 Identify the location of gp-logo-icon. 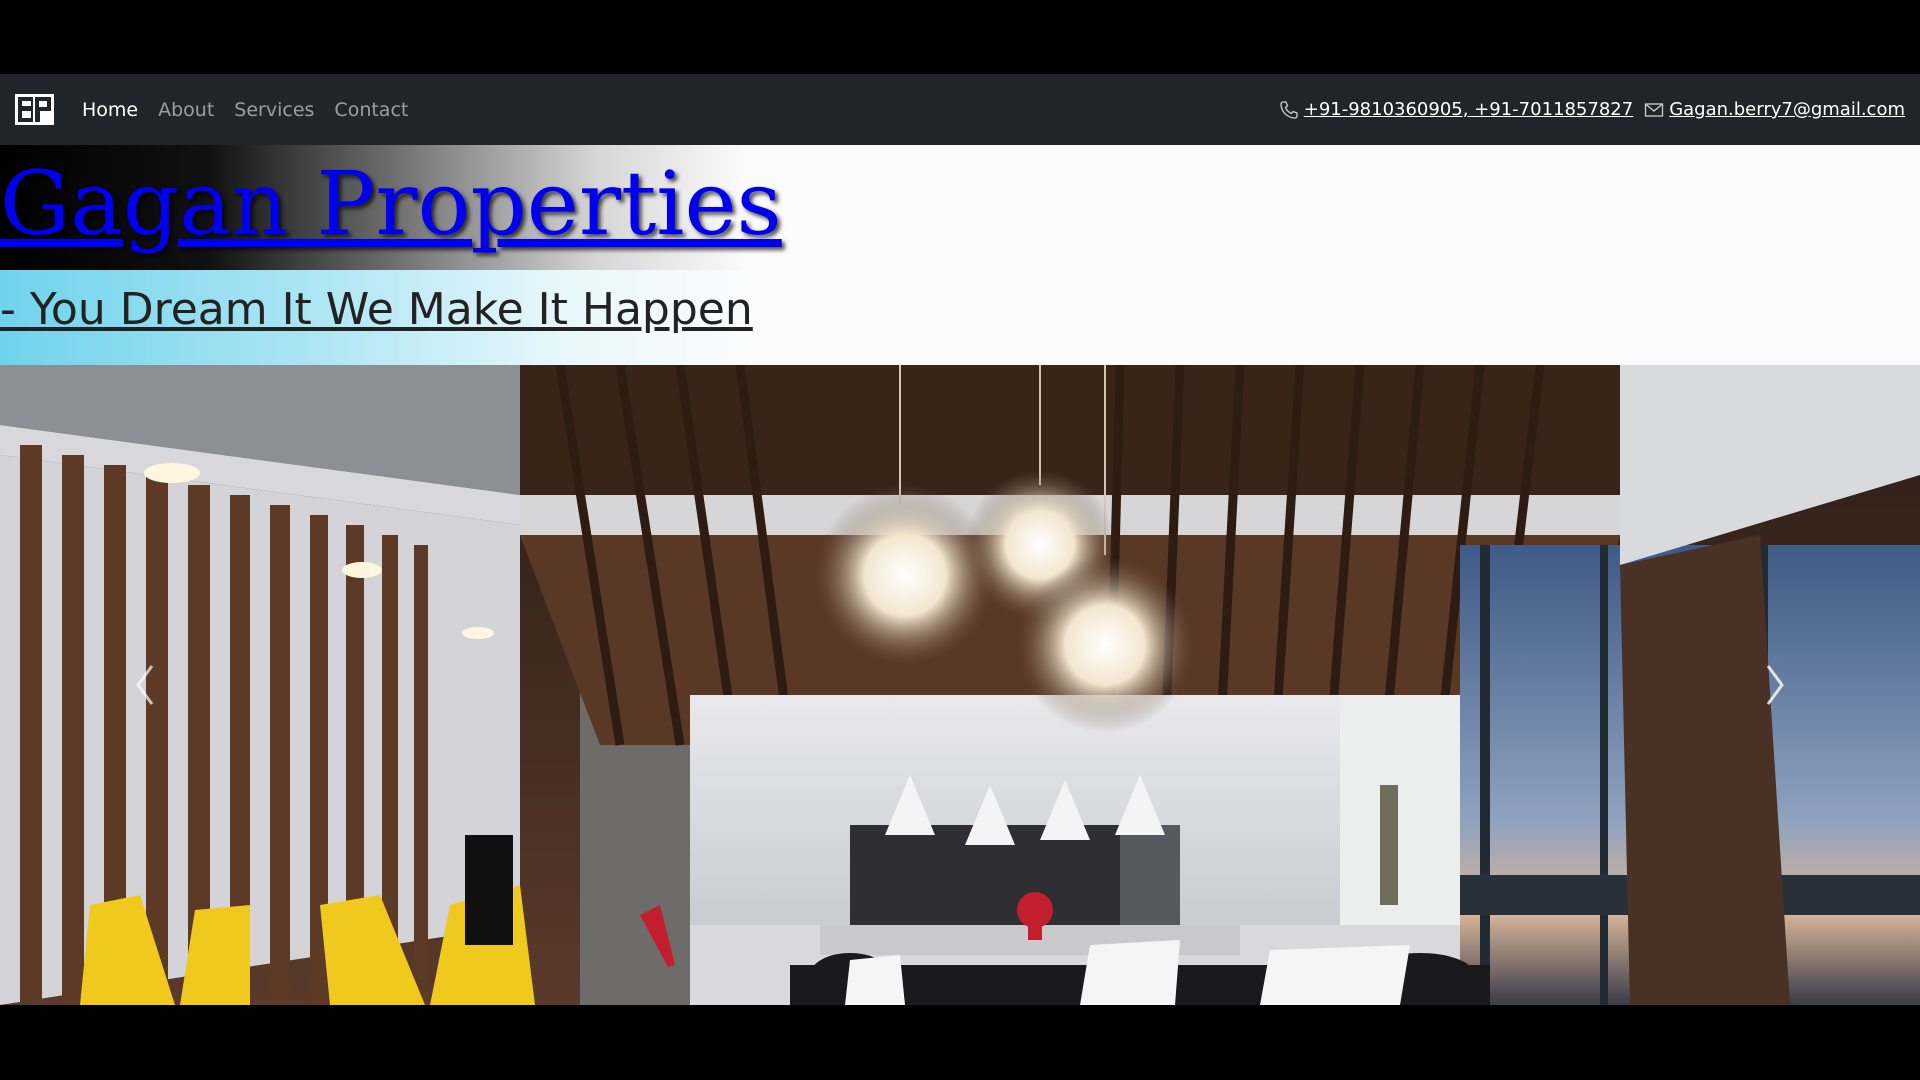
(34, 109).